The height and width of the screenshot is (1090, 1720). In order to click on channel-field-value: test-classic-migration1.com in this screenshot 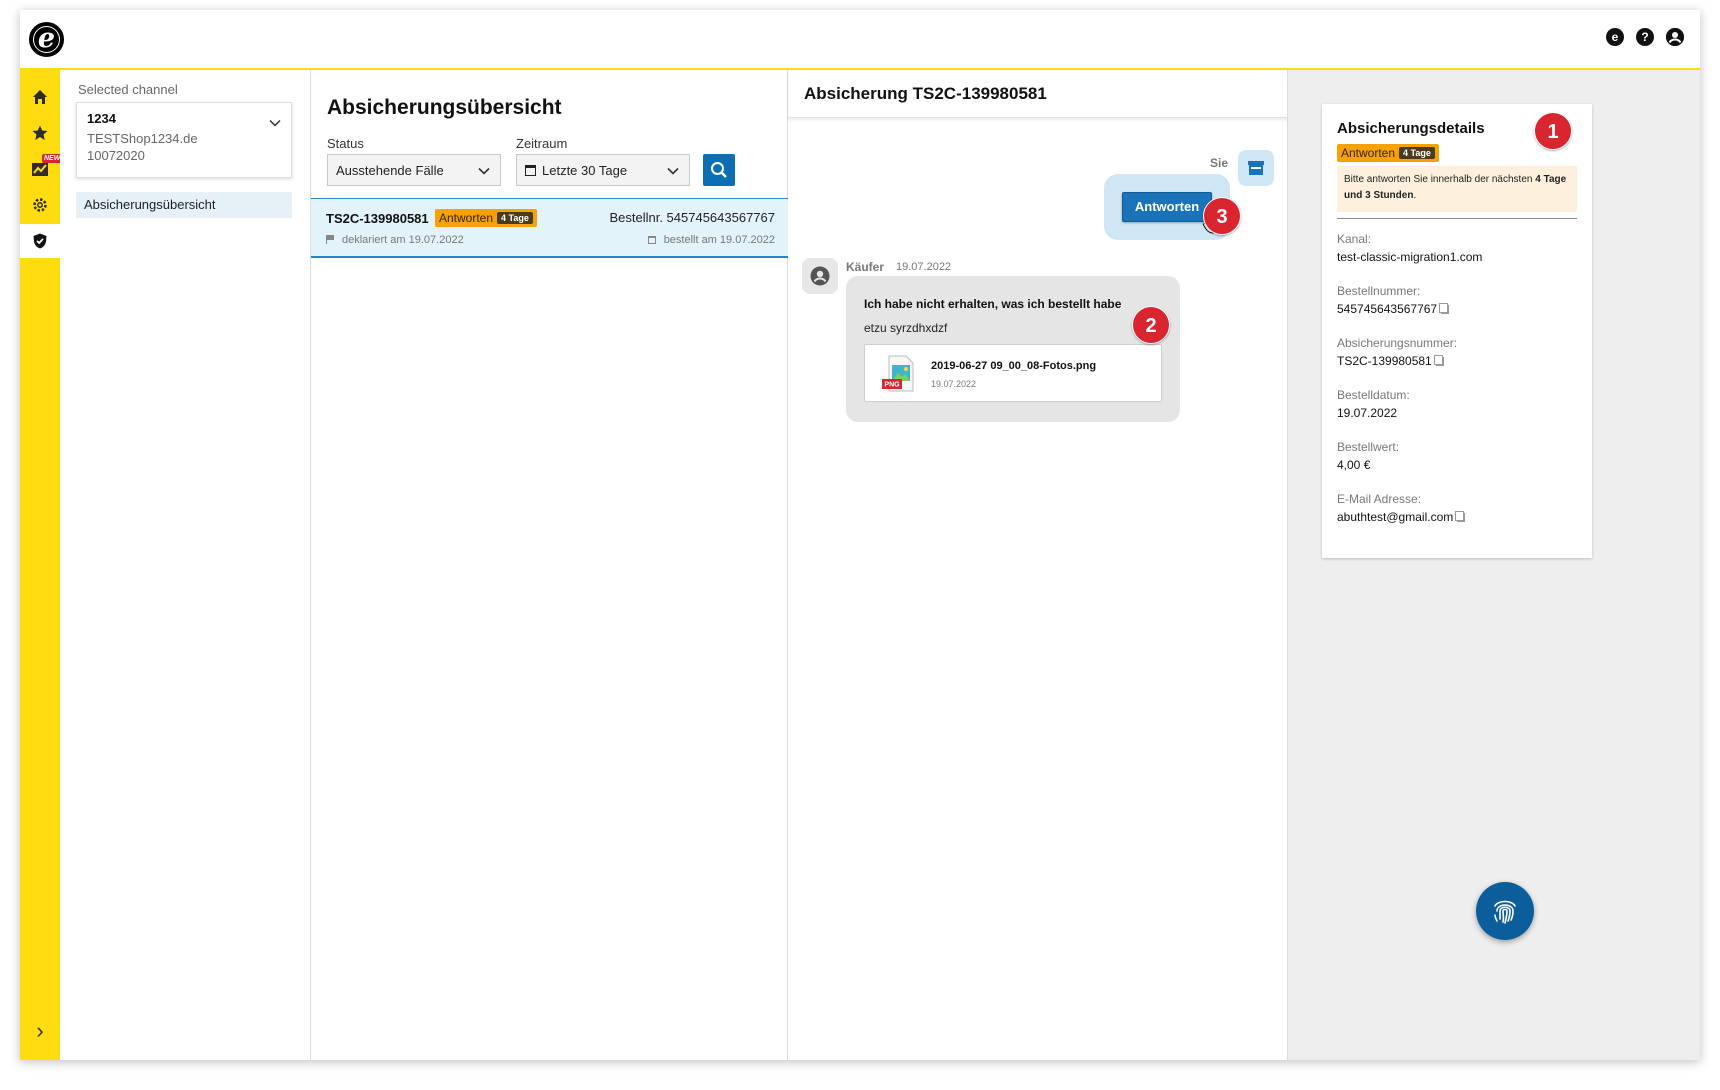, I will do `click(1410, 257)`.